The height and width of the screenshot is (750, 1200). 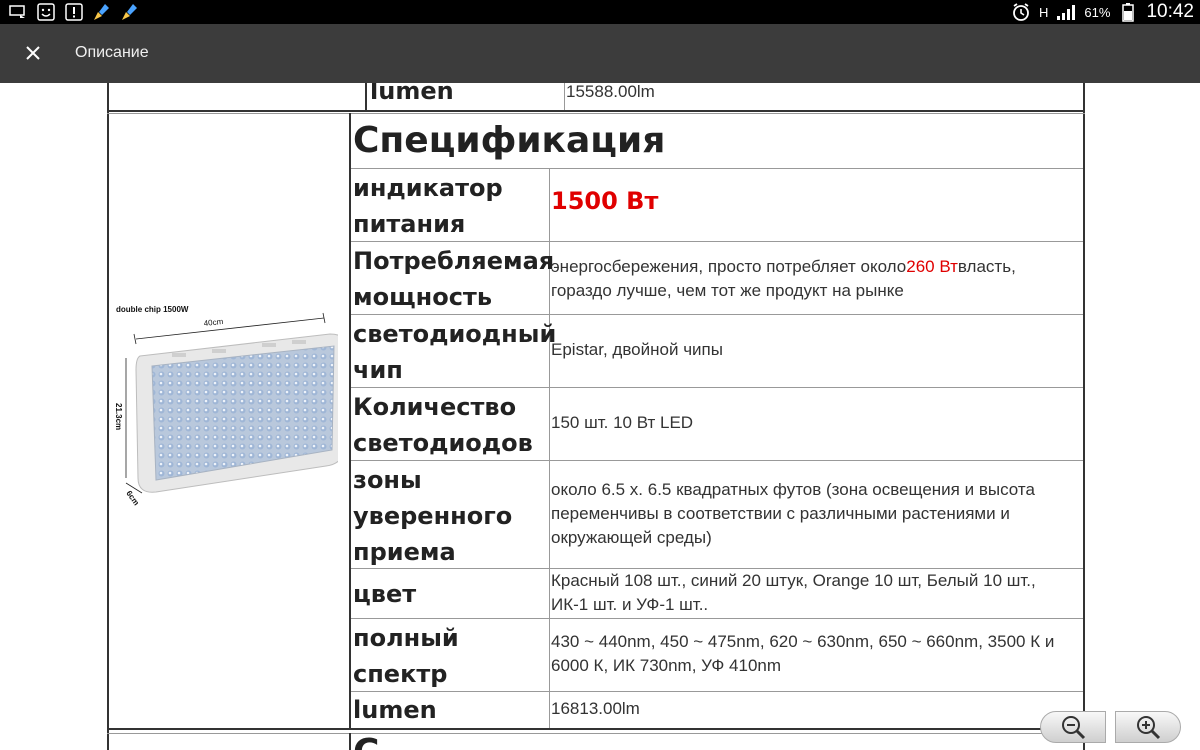 What do you see at coordinates (112, 52) in the screenshot?
I see `page-title: Описание` at bounding box center [112, 52].